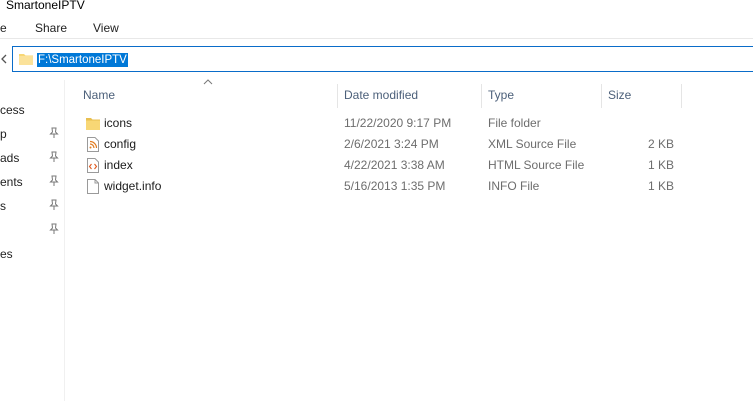 The width and height of the screenshot is (753, 401). What do you see at coordinates (398, 123) in the screenshot?
I see `file-date: 11/22/2020 9:17 PM` at bounding box center [398, 123].